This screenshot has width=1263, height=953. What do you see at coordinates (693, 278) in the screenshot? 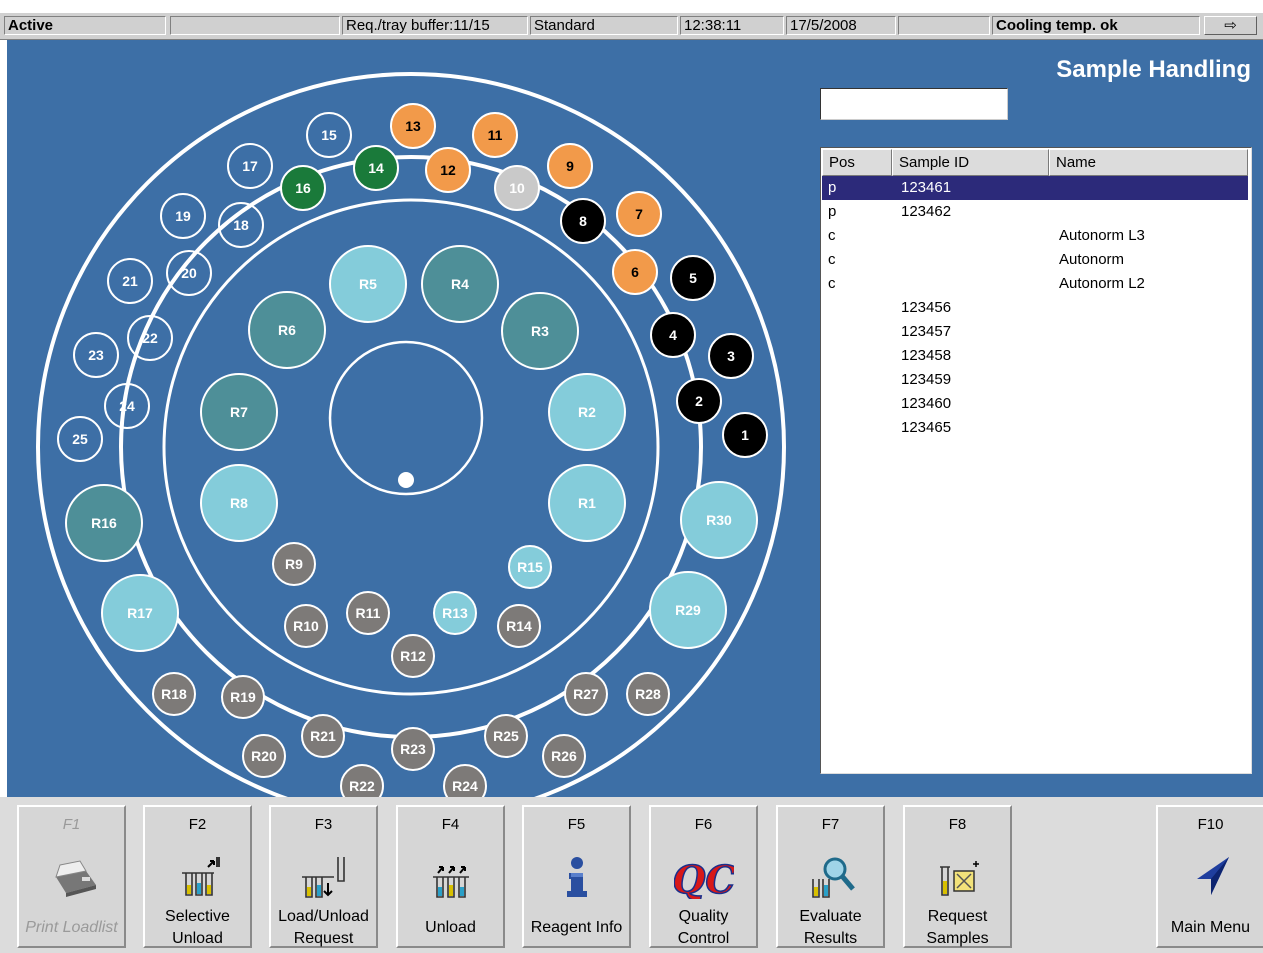
I see `sample-position-5: 5` at bounding box center [693, 278].